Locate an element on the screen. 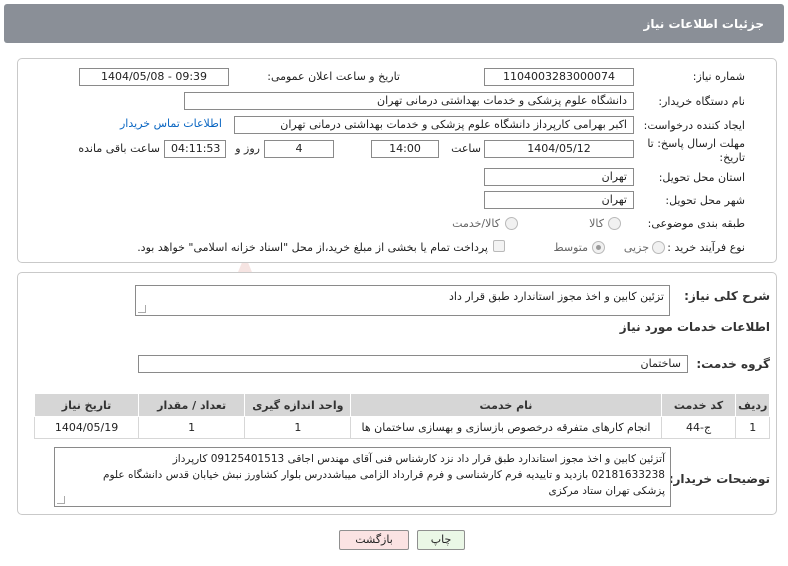  col-service-code: کد خدمت is located at coordinates (698, 405).